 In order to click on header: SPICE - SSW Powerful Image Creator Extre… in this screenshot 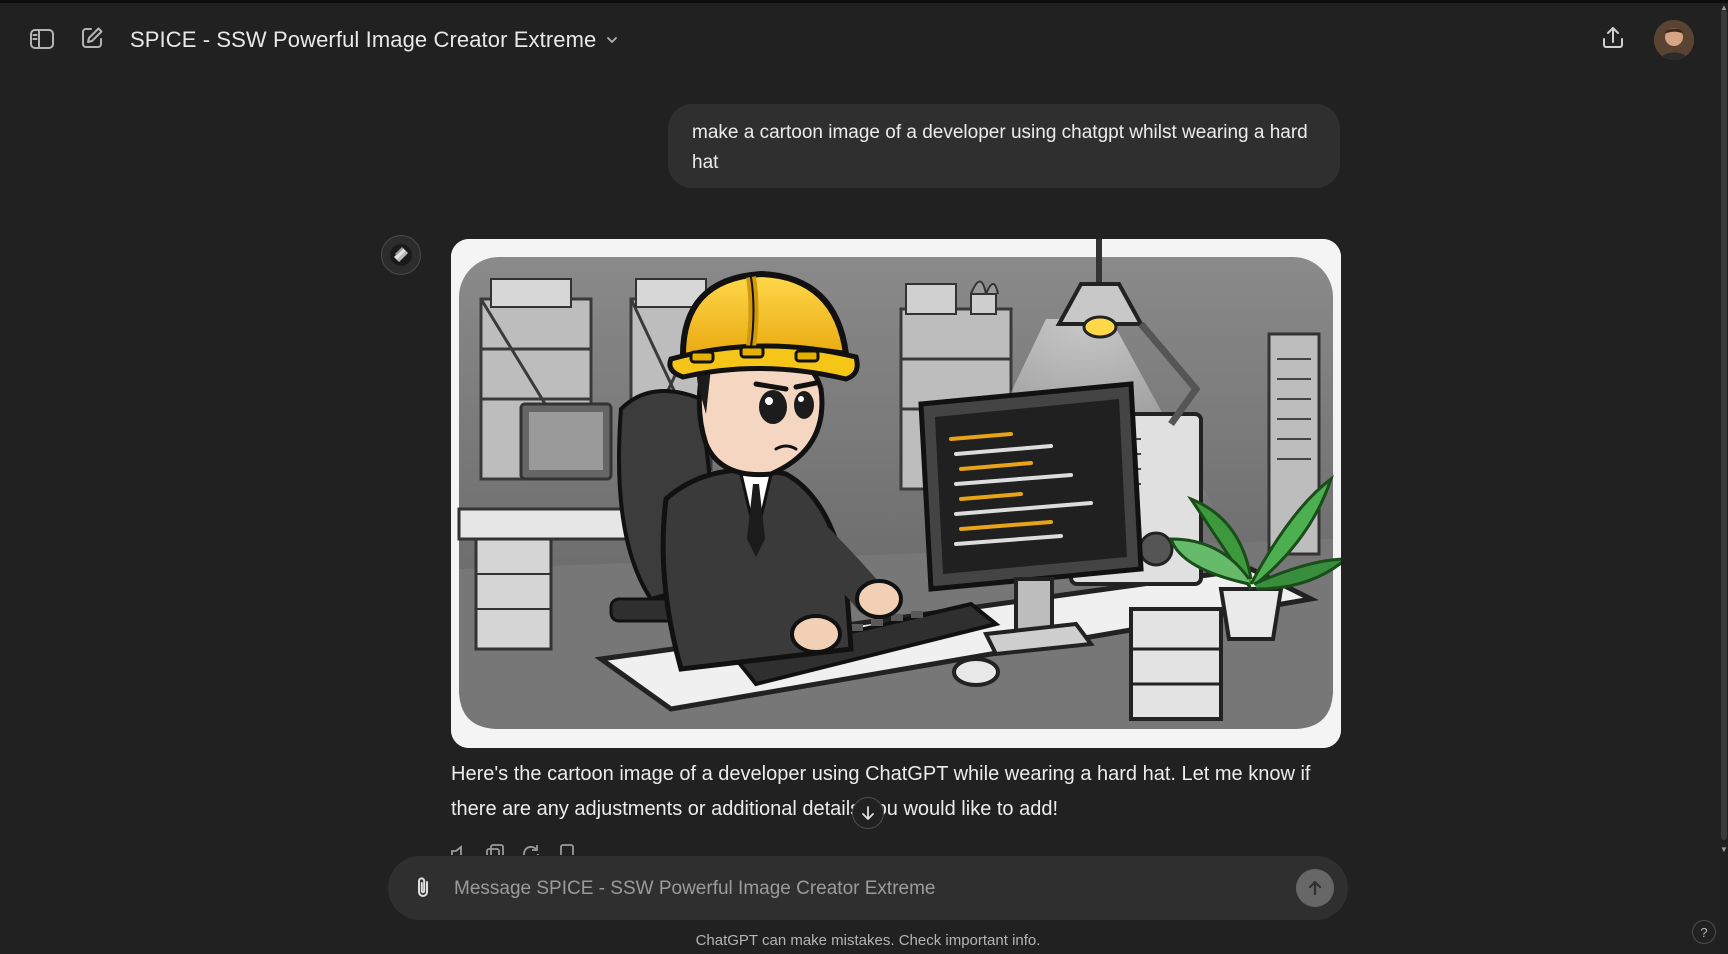, I will do `click(864, 39)`.